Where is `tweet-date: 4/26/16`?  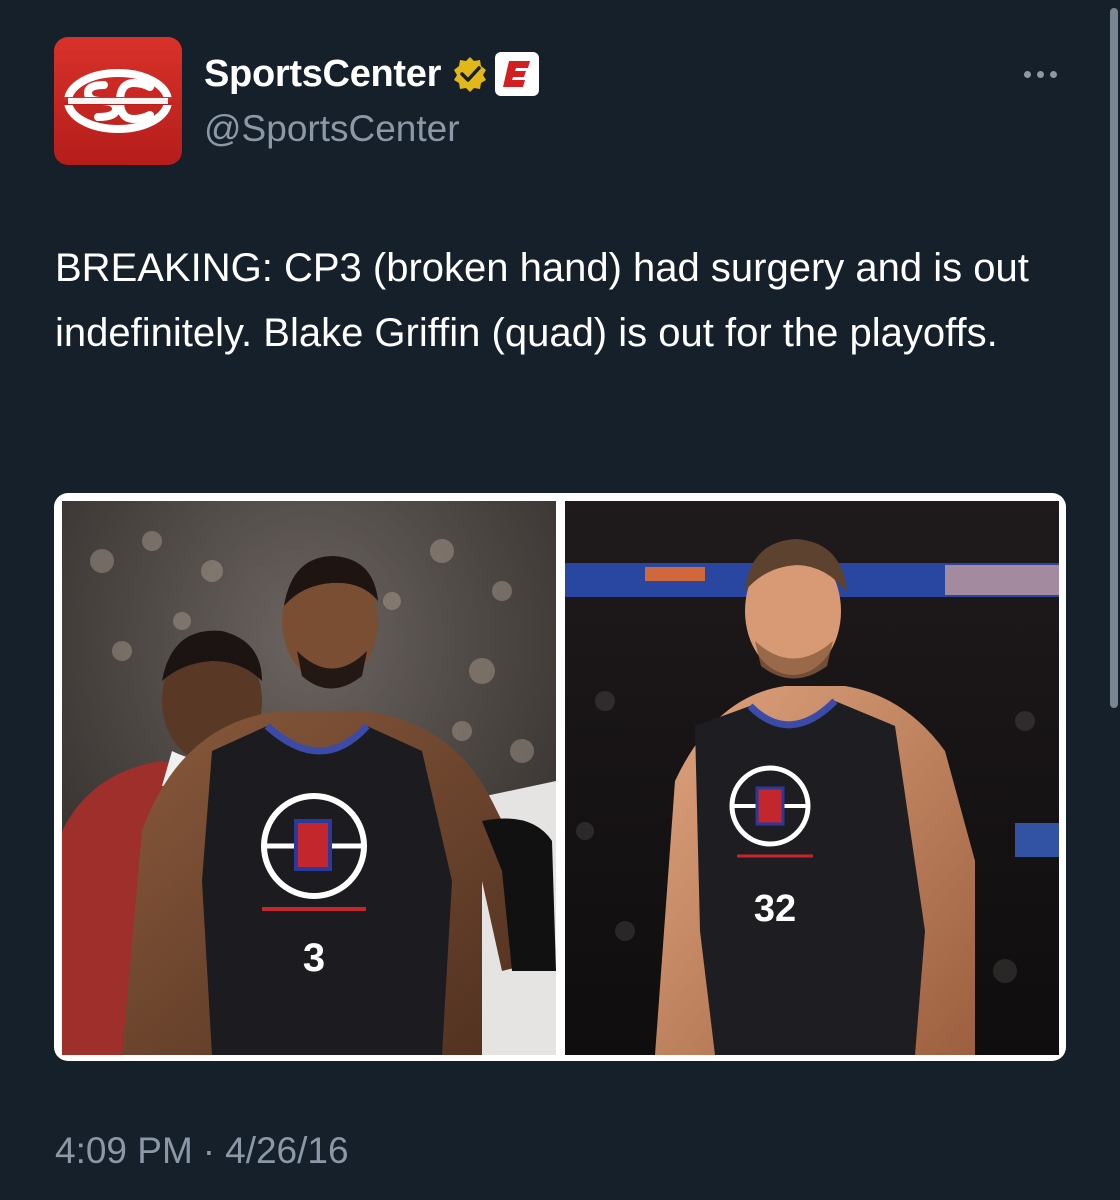
tweet-date: 4/26/16 is located at coordinates (287, 1150).